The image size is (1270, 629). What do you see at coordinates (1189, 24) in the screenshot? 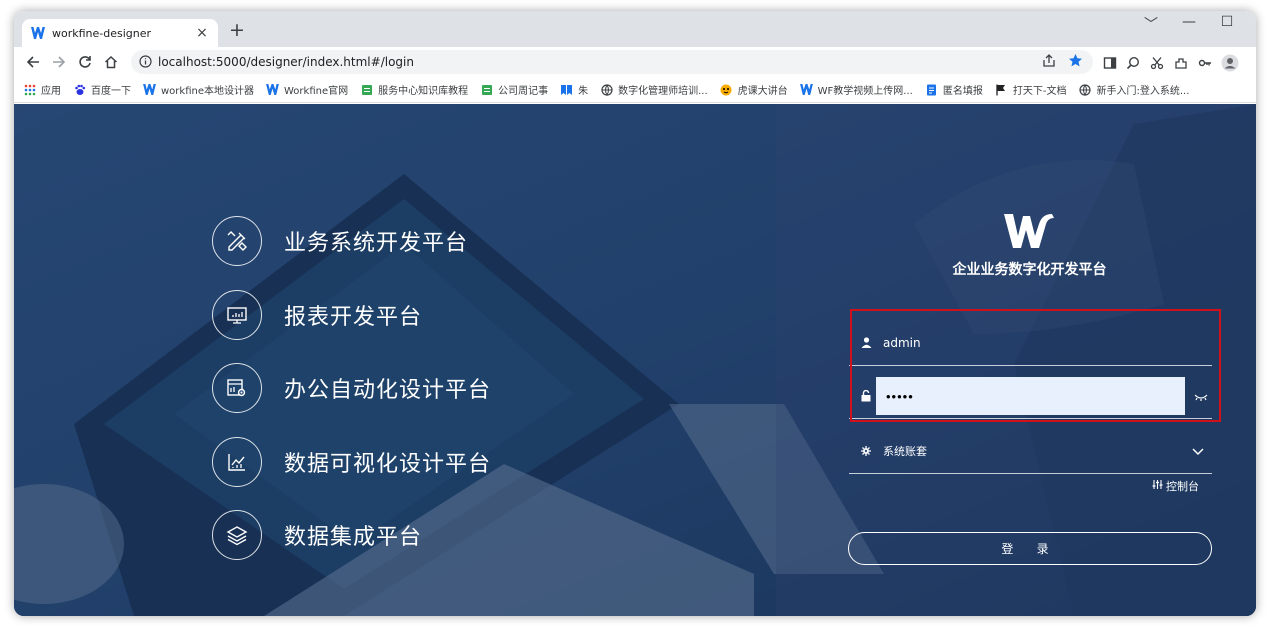
I see `minimize-button: —` at bounding box center [1189, 24].